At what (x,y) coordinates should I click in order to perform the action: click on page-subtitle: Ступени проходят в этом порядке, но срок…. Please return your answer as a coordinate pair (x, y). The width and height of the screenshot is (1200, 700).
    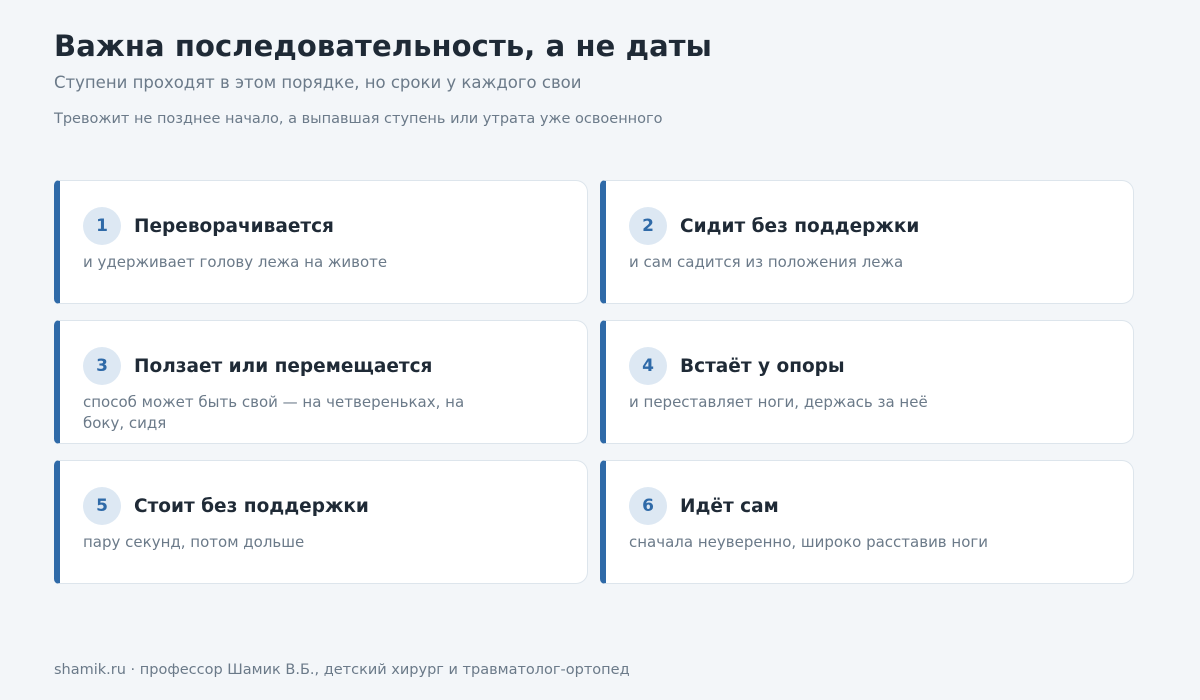
    Looking at the image, I should click on (318, 82).